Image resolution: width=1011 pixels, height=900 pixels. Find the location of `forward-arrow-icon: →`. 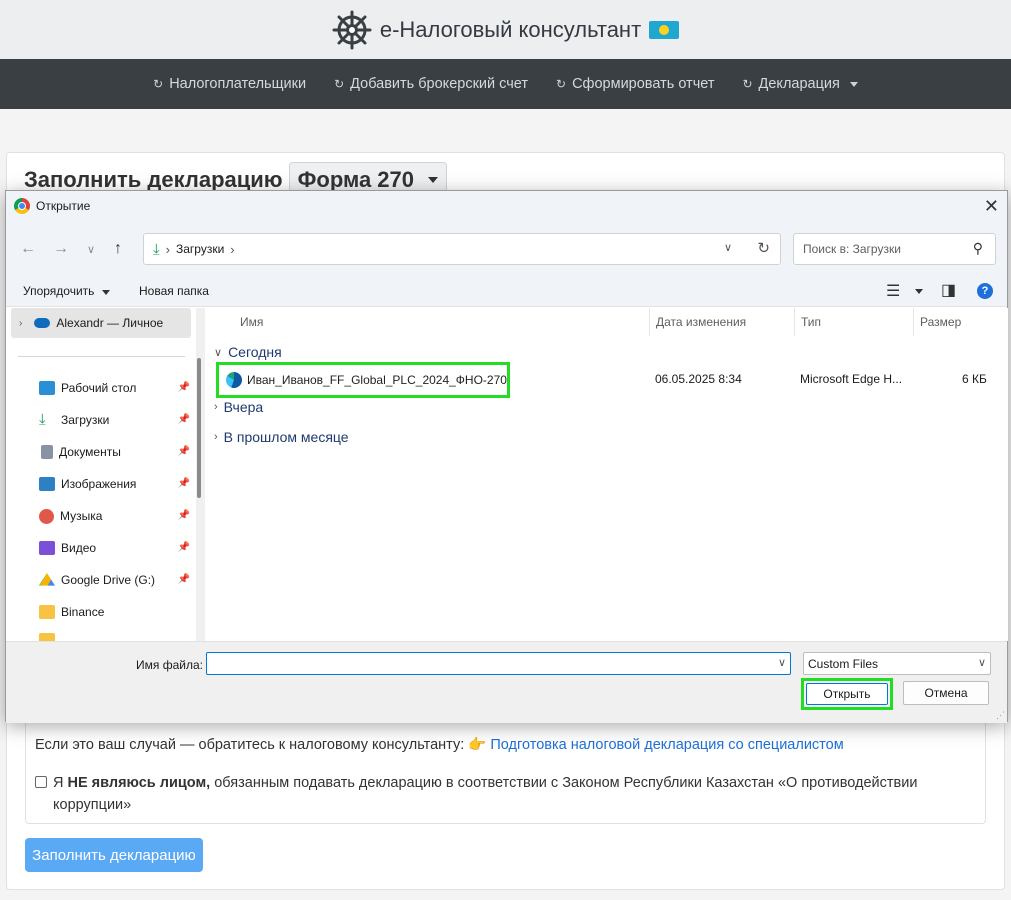

forward-arrow-icon: → is located at coordinates (61, 249).